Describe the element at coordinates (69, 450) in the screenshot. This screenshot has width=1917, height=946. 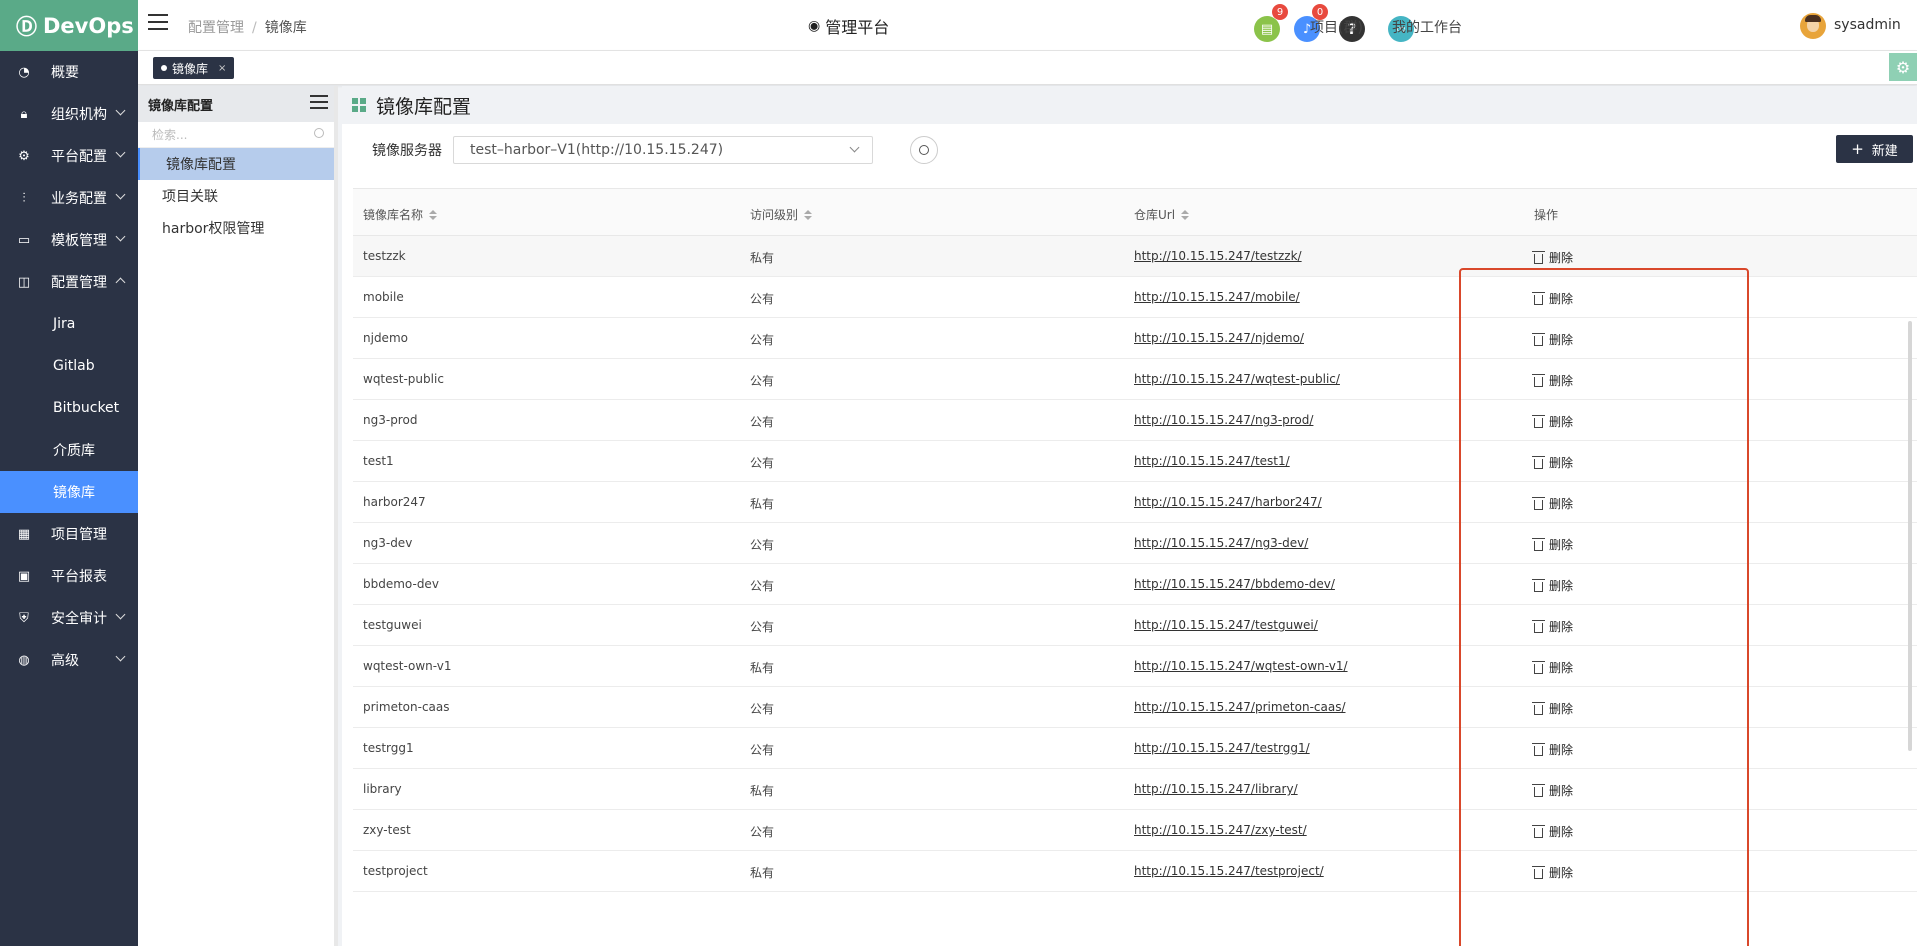
I see `nav-subitem-3: 介质库` at that location.